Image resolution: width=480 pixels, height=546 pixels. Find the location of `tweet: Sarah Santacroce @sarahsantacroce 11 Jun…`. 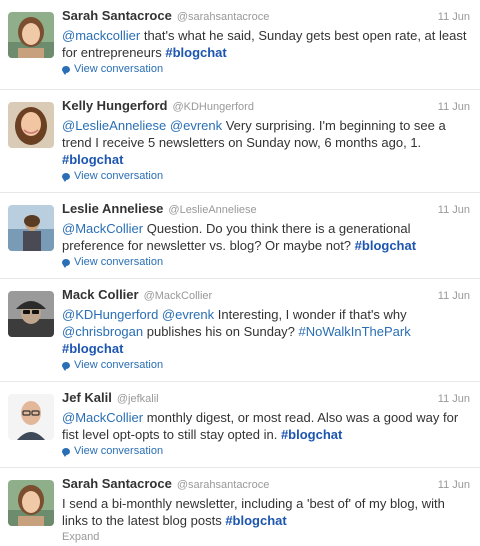

tweet: Sarah Santacroce @sarahsantacroce 11 Jun… is located at coordinates (240, 507).